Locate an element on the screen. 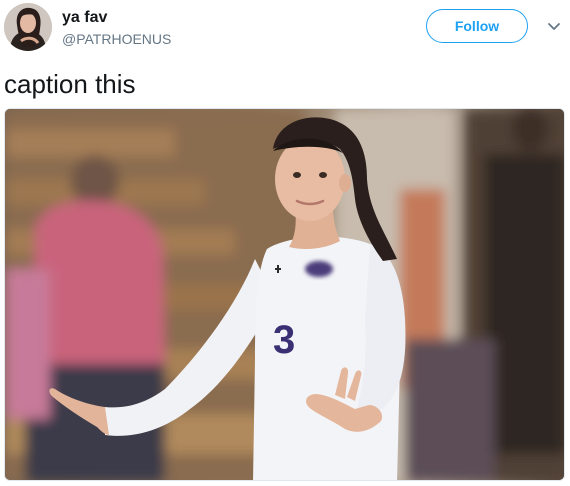  avatar is located at coordinates (28, 27).